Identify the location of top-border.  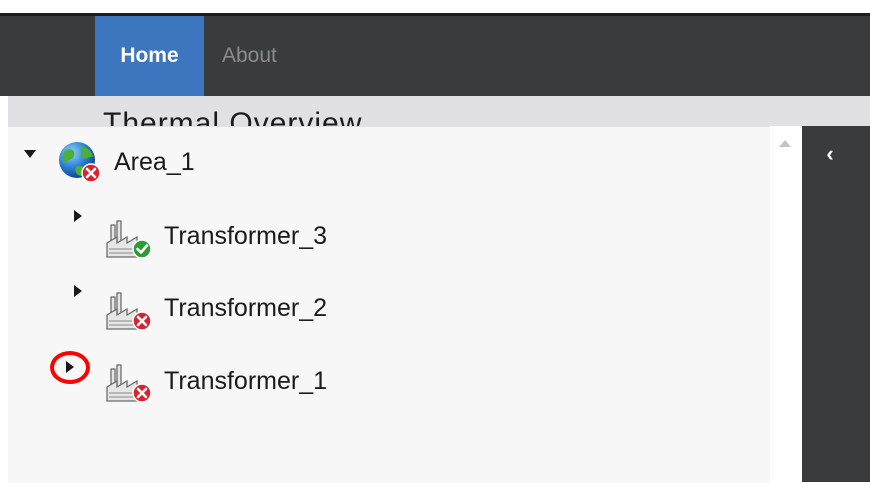
(435, 6).